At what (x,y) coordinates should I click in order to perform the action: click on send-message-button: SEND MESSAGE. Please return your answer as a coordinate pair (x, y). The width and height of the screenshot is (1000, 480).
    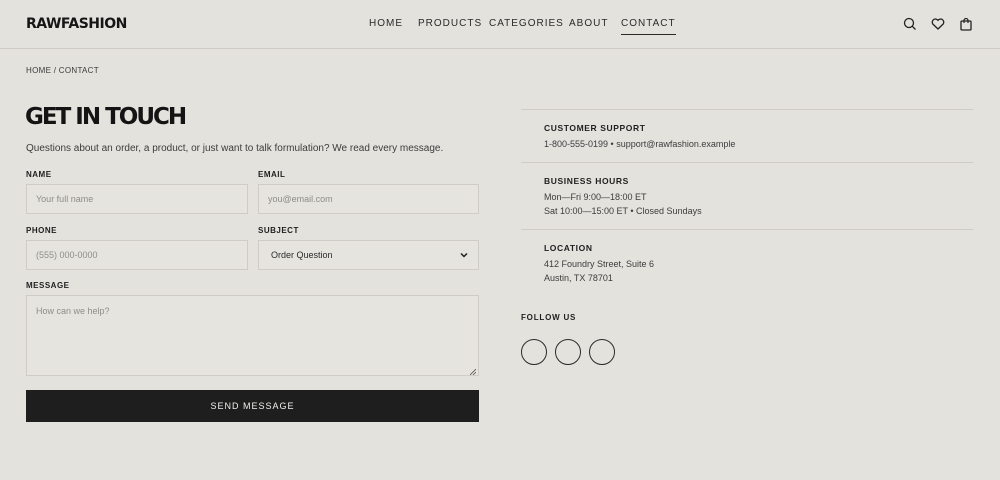
    Looking at the image, I should click on (252, 406).